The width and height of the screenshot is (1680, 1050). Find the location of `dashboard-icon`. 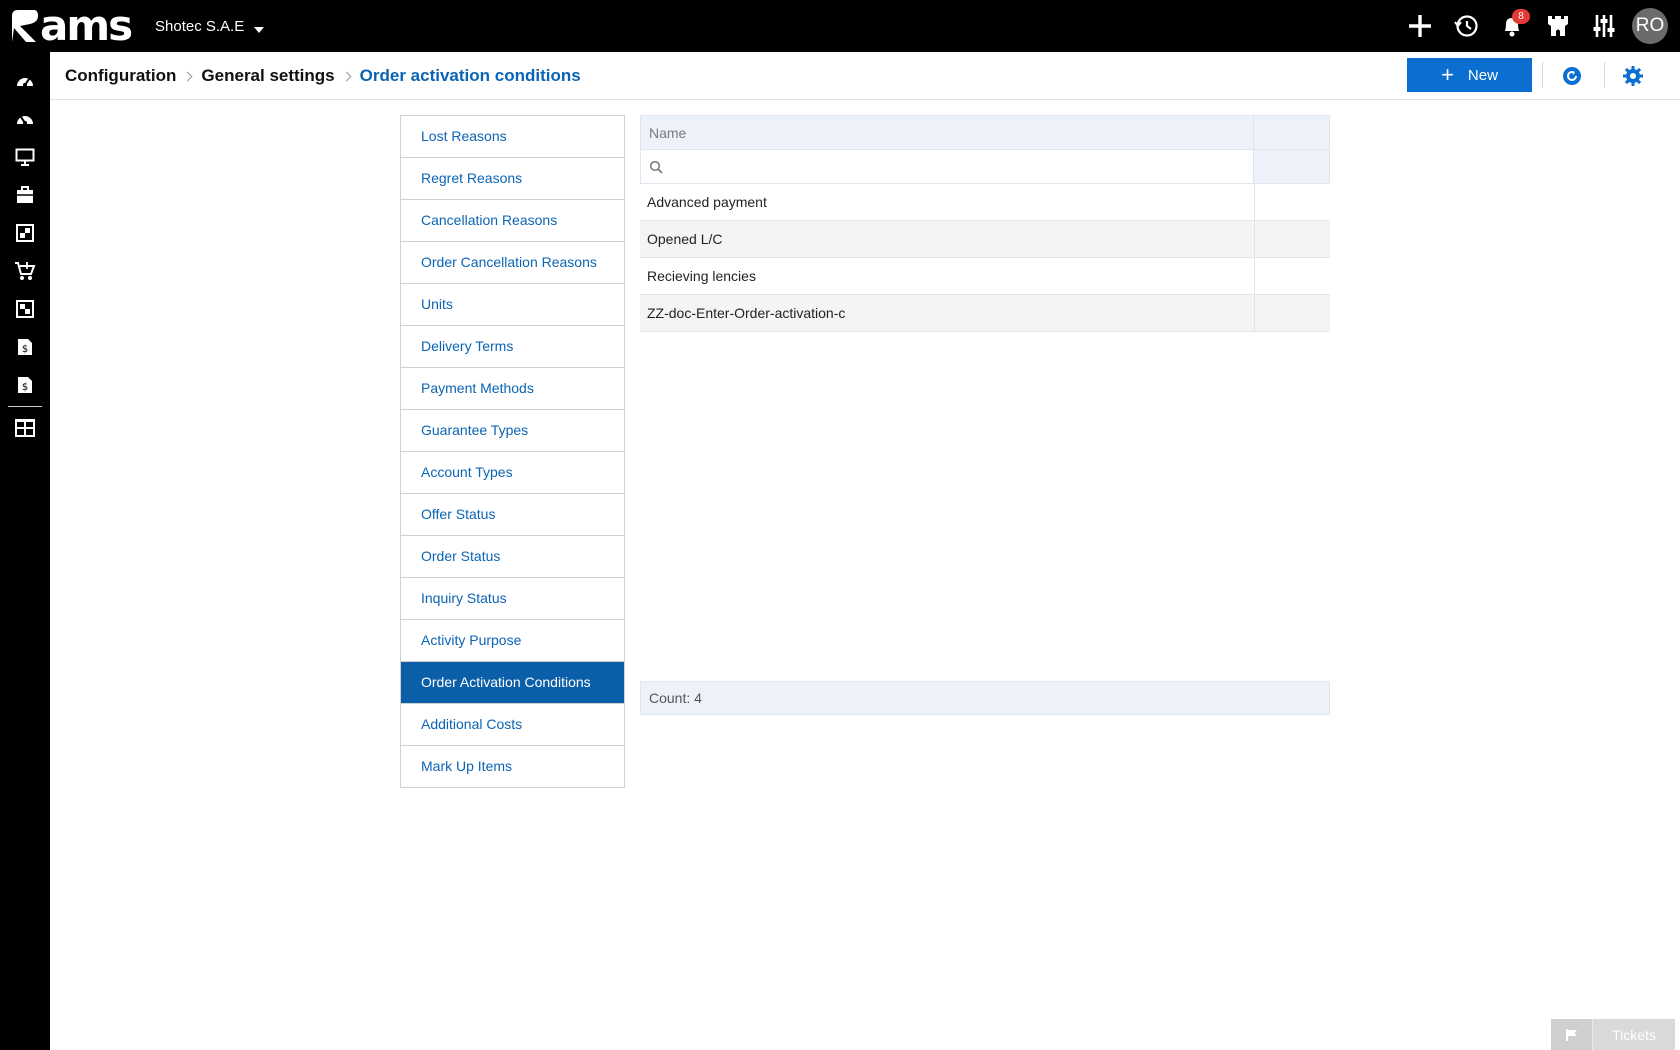

dashboard-icon is located at coordinates (25, 81).